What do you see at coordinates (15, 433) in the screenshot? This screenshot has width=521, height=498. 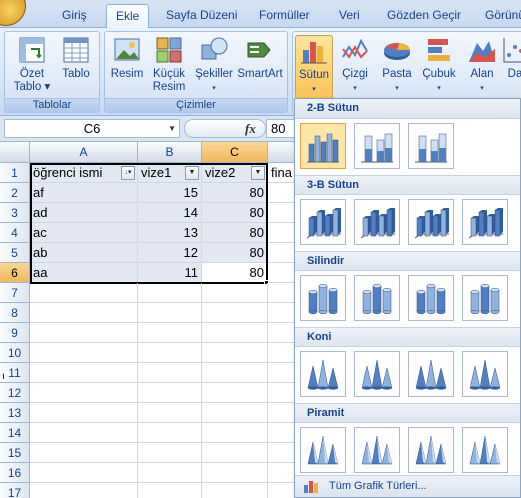 I see `row-header-14: 14` at bounding box center [15, 433].